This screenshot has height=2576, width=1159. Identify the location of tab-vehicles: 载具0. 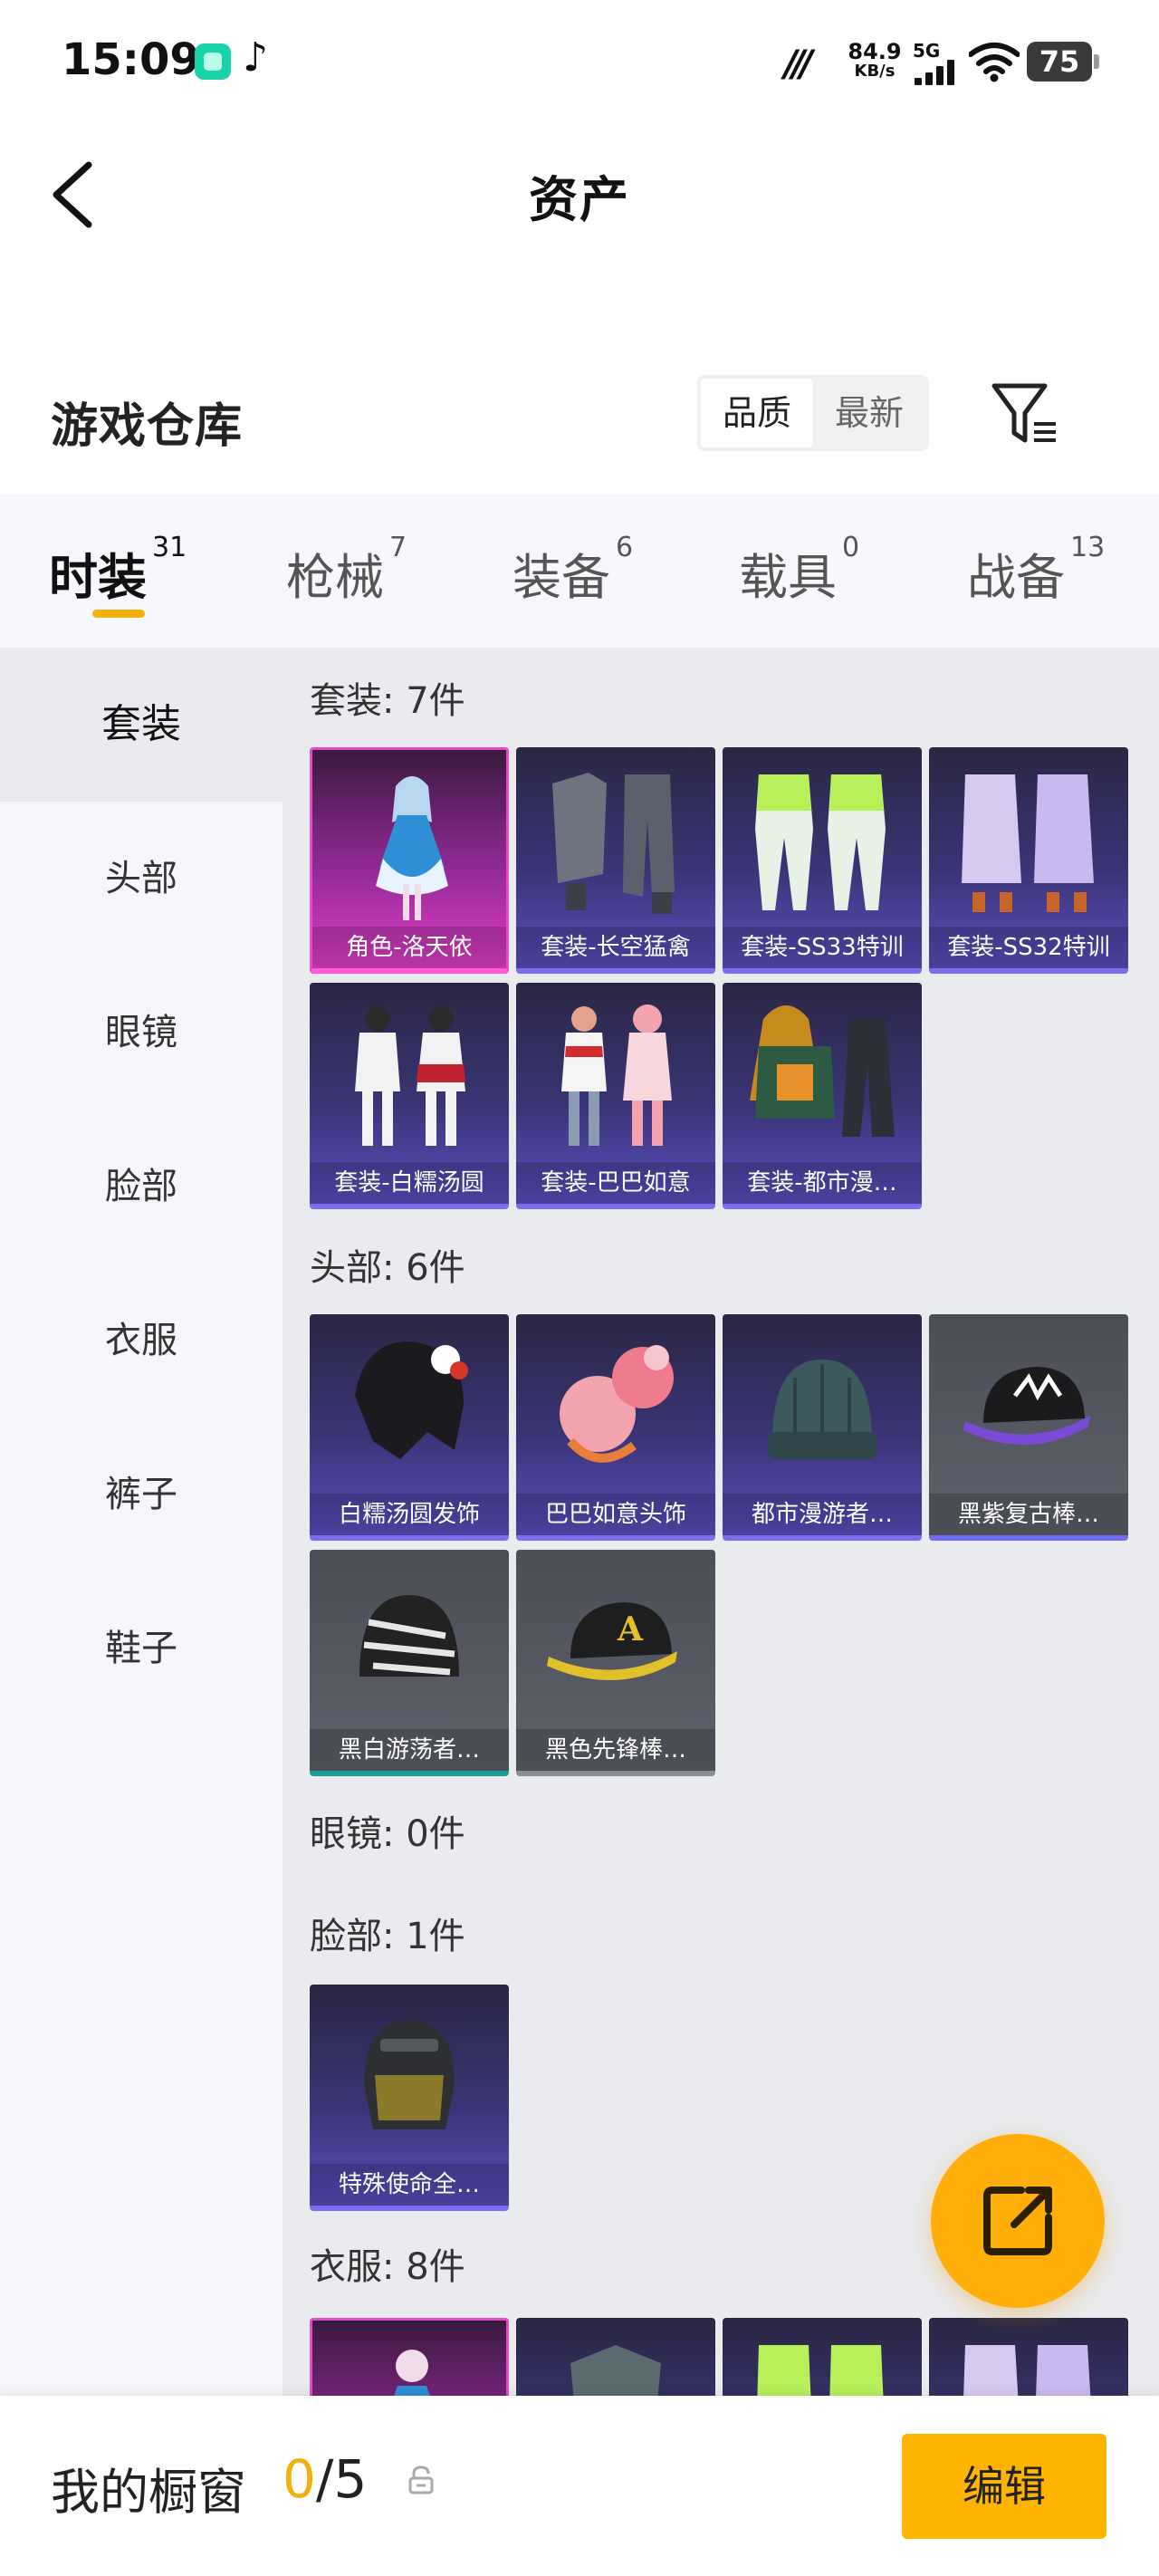
(799, 570).